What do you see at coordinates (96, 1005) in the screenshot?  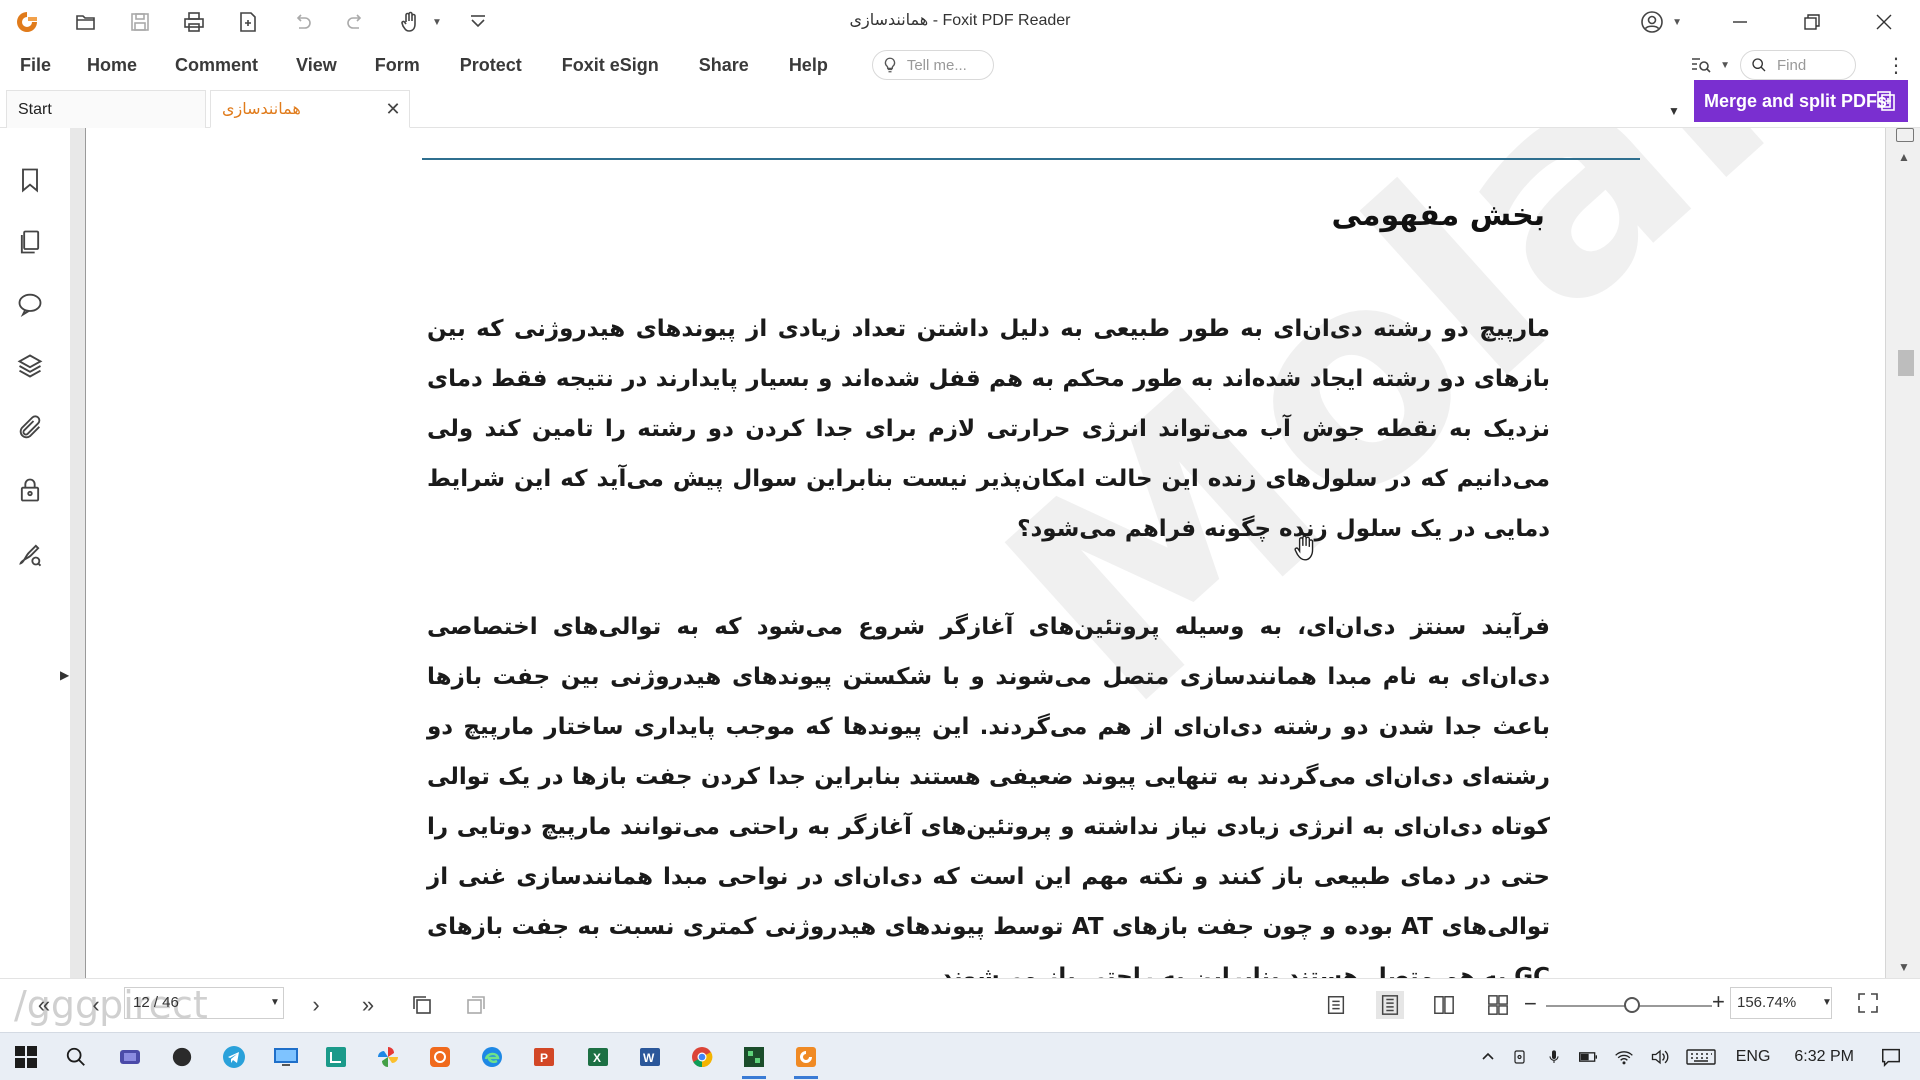 I see `previous-page-icon: ‹` at bounding box center [96, 1005].